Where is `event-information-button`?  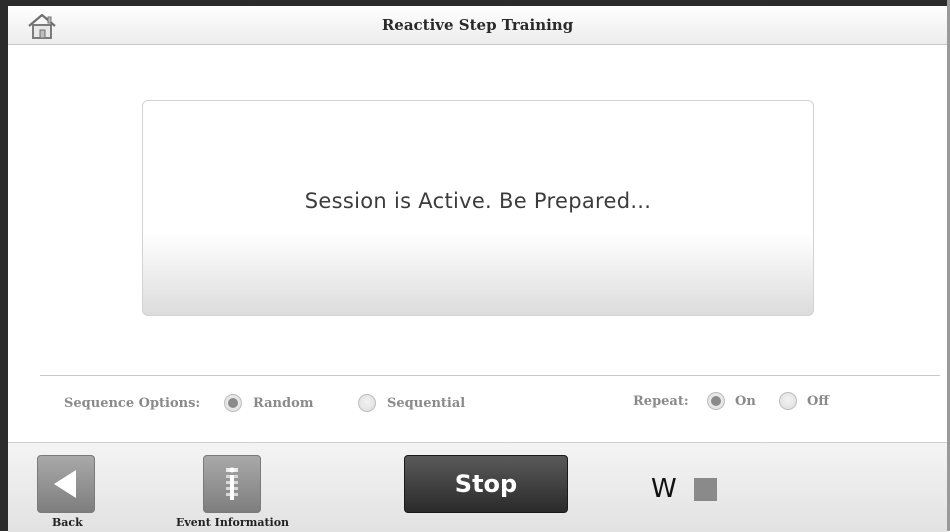
event-information-button is located at coordinates (232, 484).